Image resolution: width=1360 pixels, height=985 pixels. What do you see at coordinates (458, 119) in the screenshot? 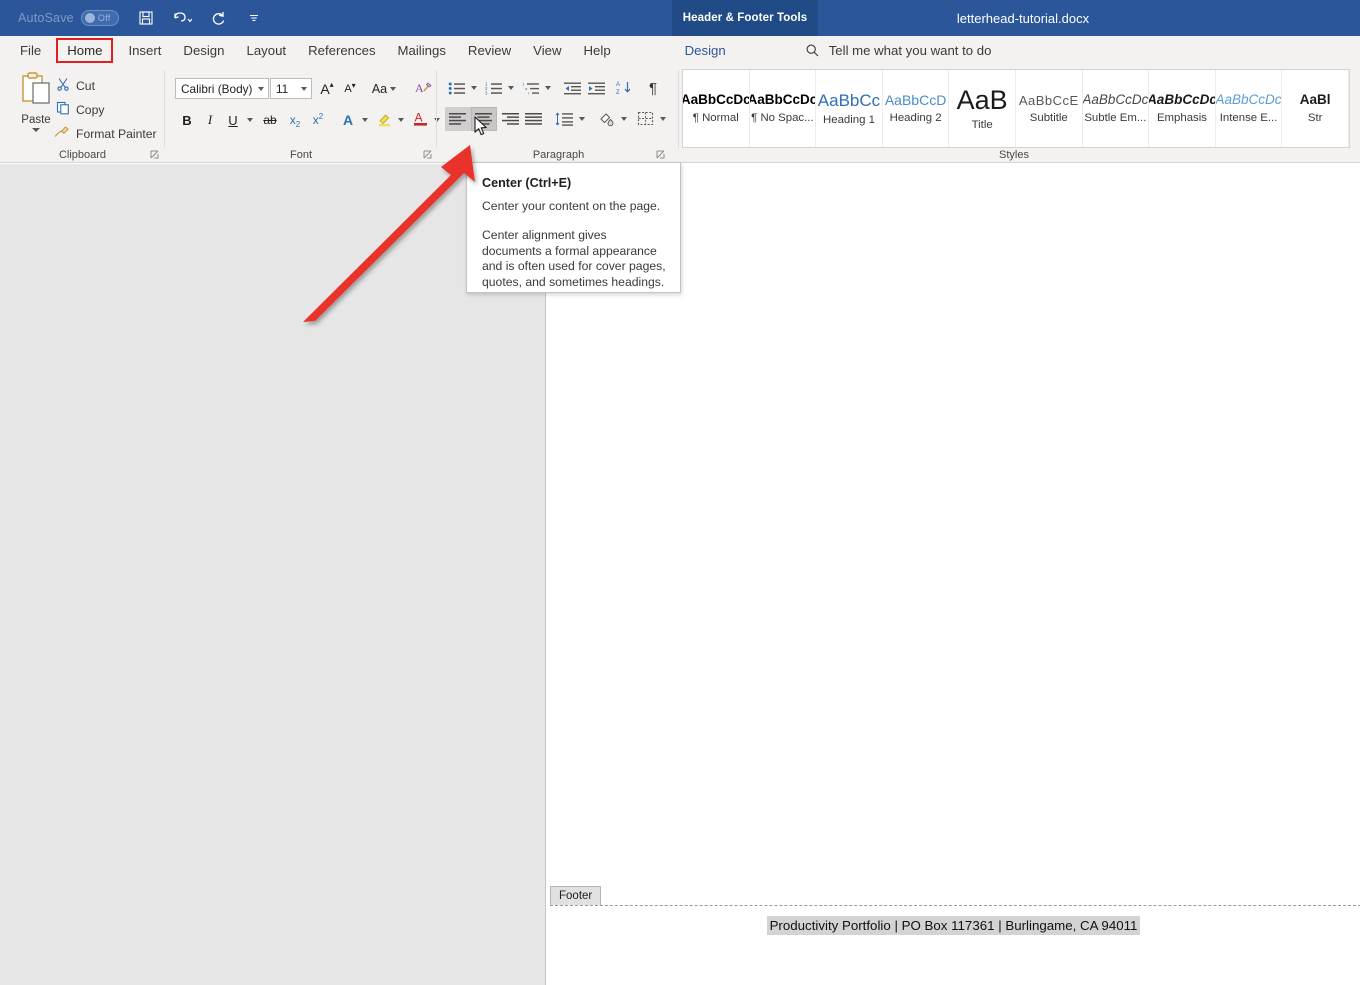
I see `align-left-icon` at bounding box center [458, 119].